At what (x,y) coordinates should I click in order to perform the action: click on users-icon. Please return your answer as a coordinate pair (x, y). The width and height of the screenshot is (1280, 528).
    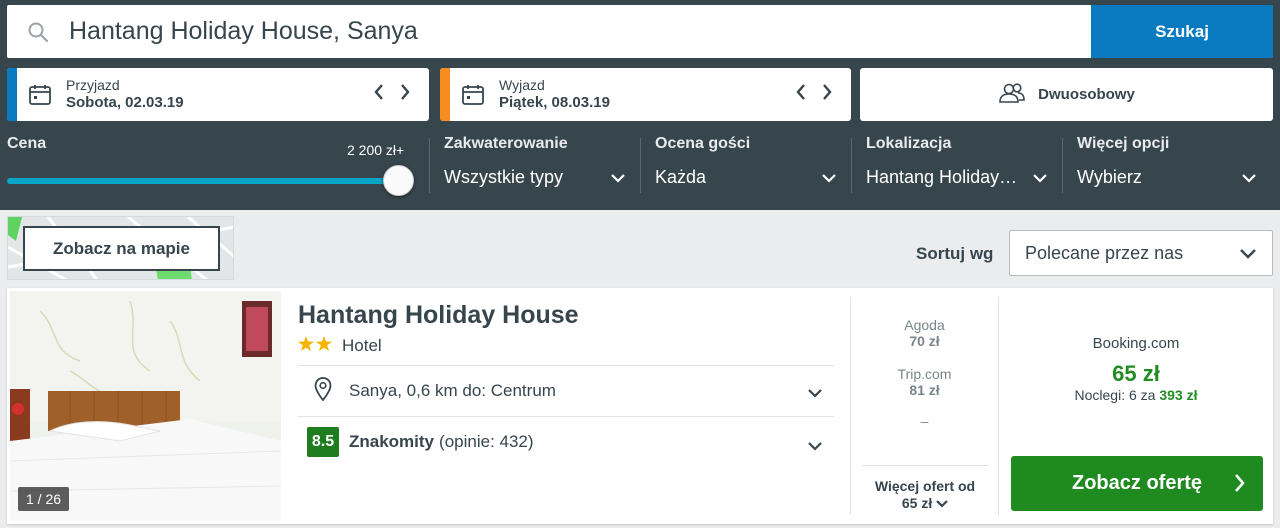
    Looking at the image, I should click on (1012, 95).